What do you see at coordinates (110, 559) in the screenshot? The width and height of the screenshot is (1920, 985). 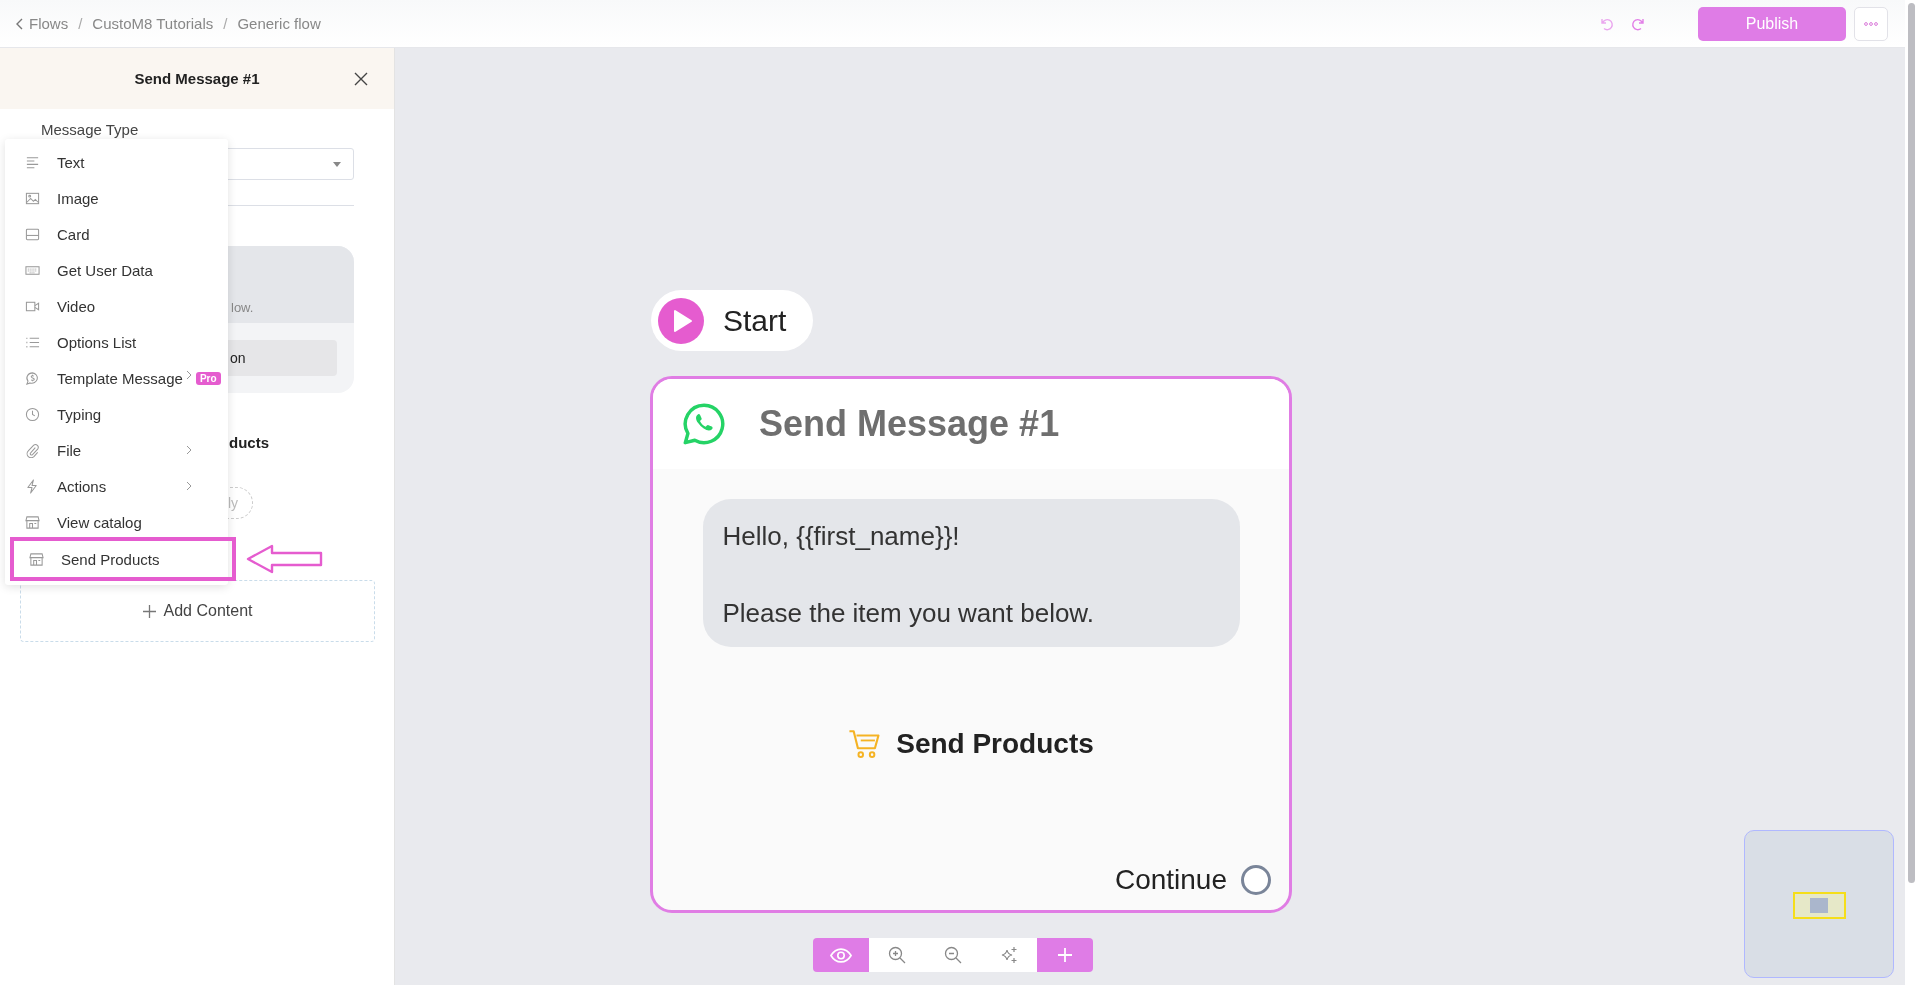 I see `menu-item-label: Send Products` at bounding box center [110, 559].